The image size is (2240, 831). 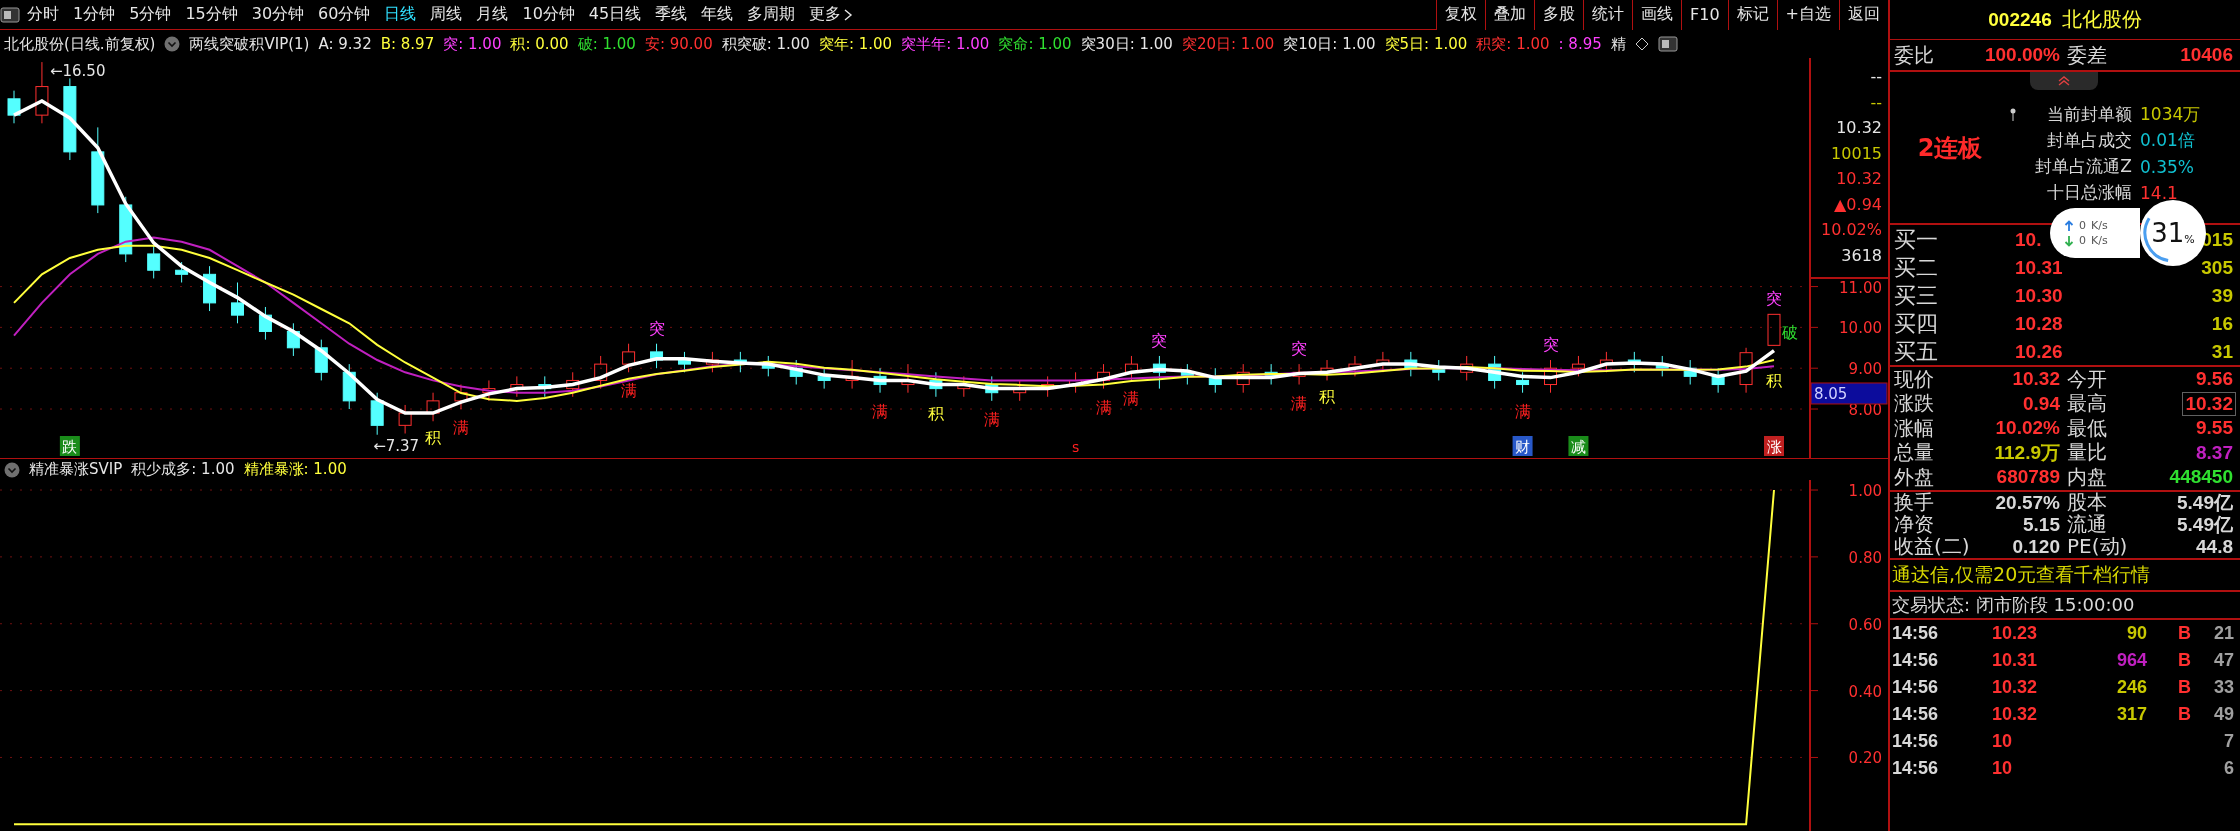 I want to click on axis-tick-label: 0.60, so click(x=1865, y=624).